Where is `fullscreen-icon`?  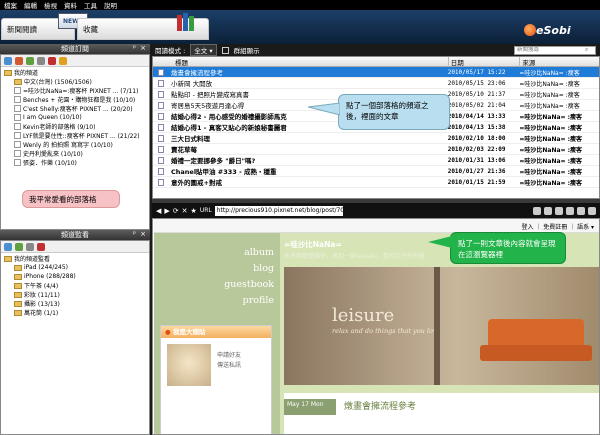
fullscreen-icon is located at coordinates (592, 210).